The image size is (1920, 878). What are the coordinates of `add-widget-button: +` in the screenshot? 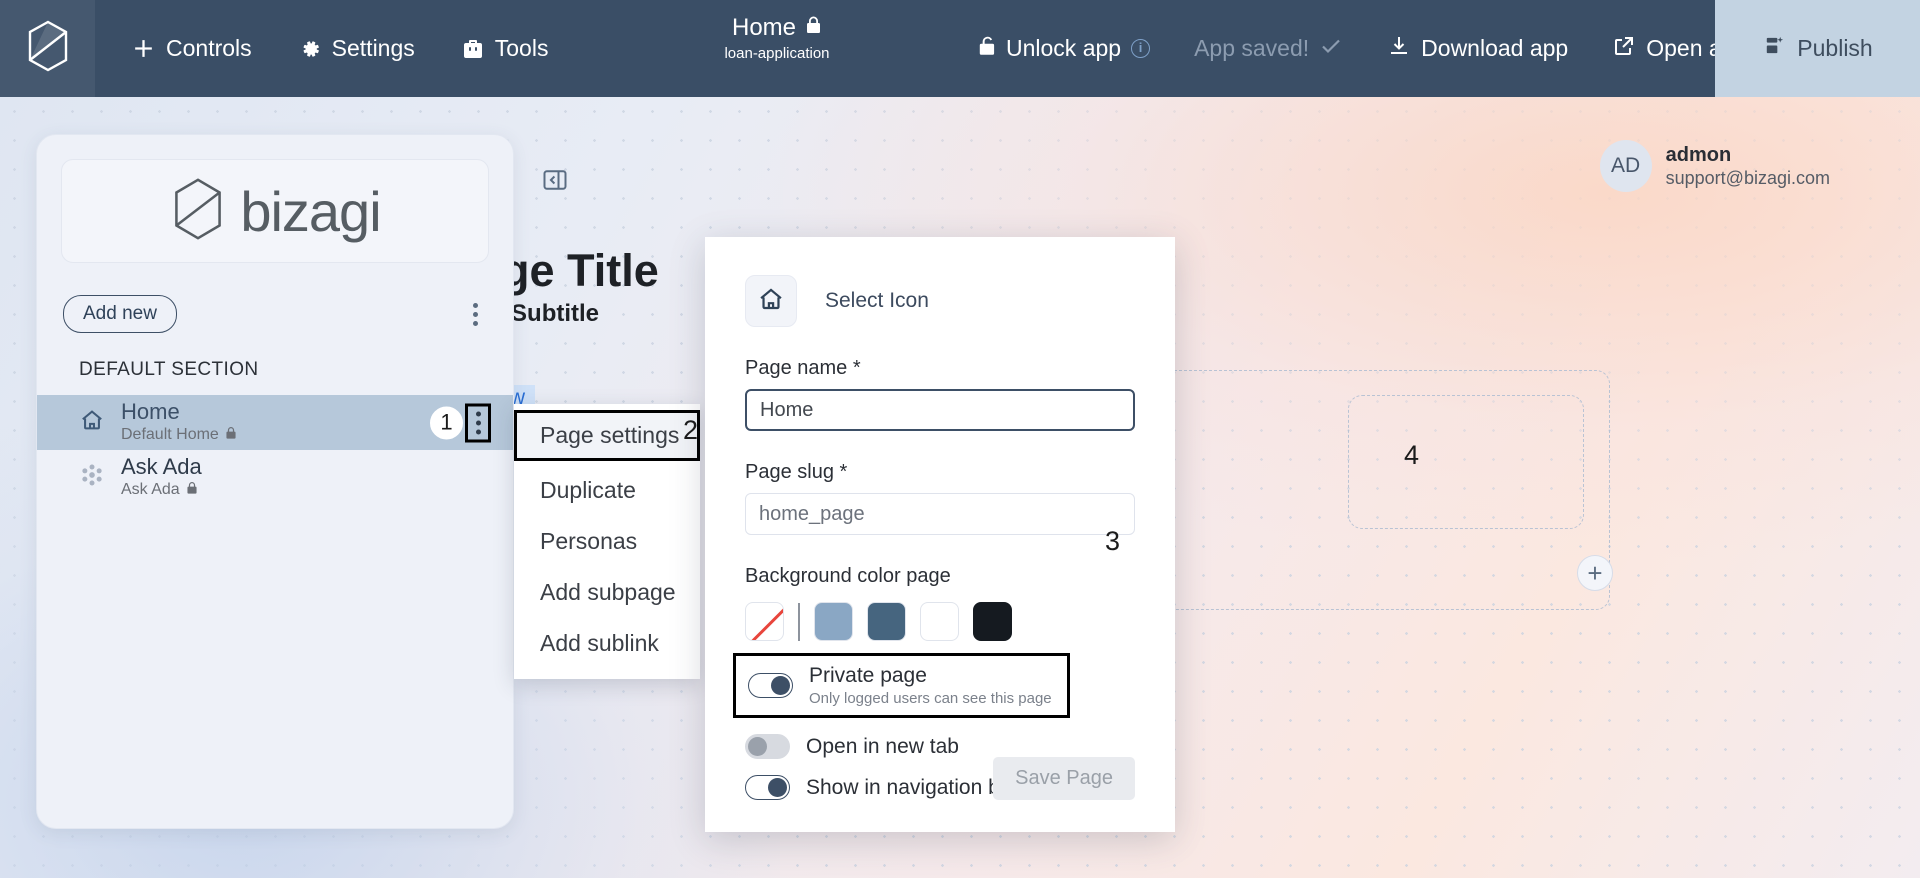 It's located at (1595, 573).